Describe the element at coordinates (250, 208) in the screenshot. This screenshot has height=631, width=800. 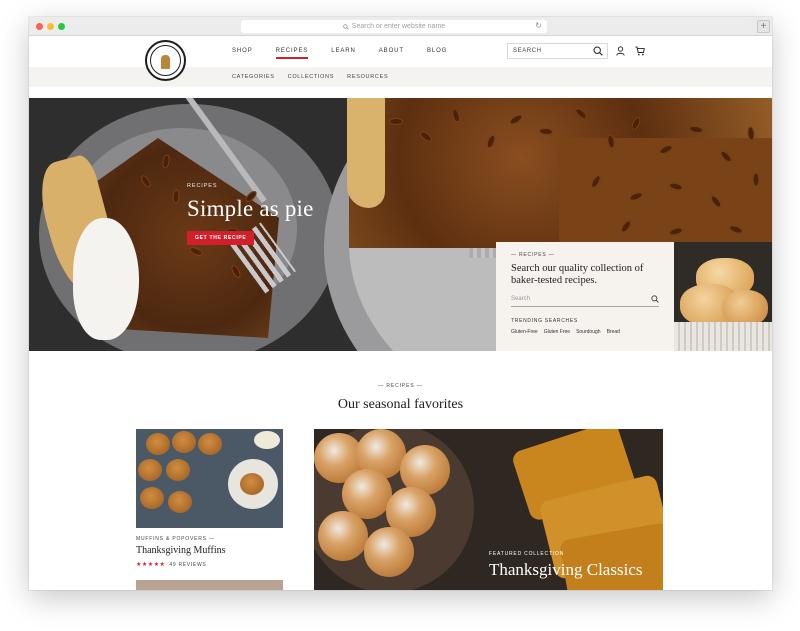
I see `hero-title: Simple as pie` at that location.